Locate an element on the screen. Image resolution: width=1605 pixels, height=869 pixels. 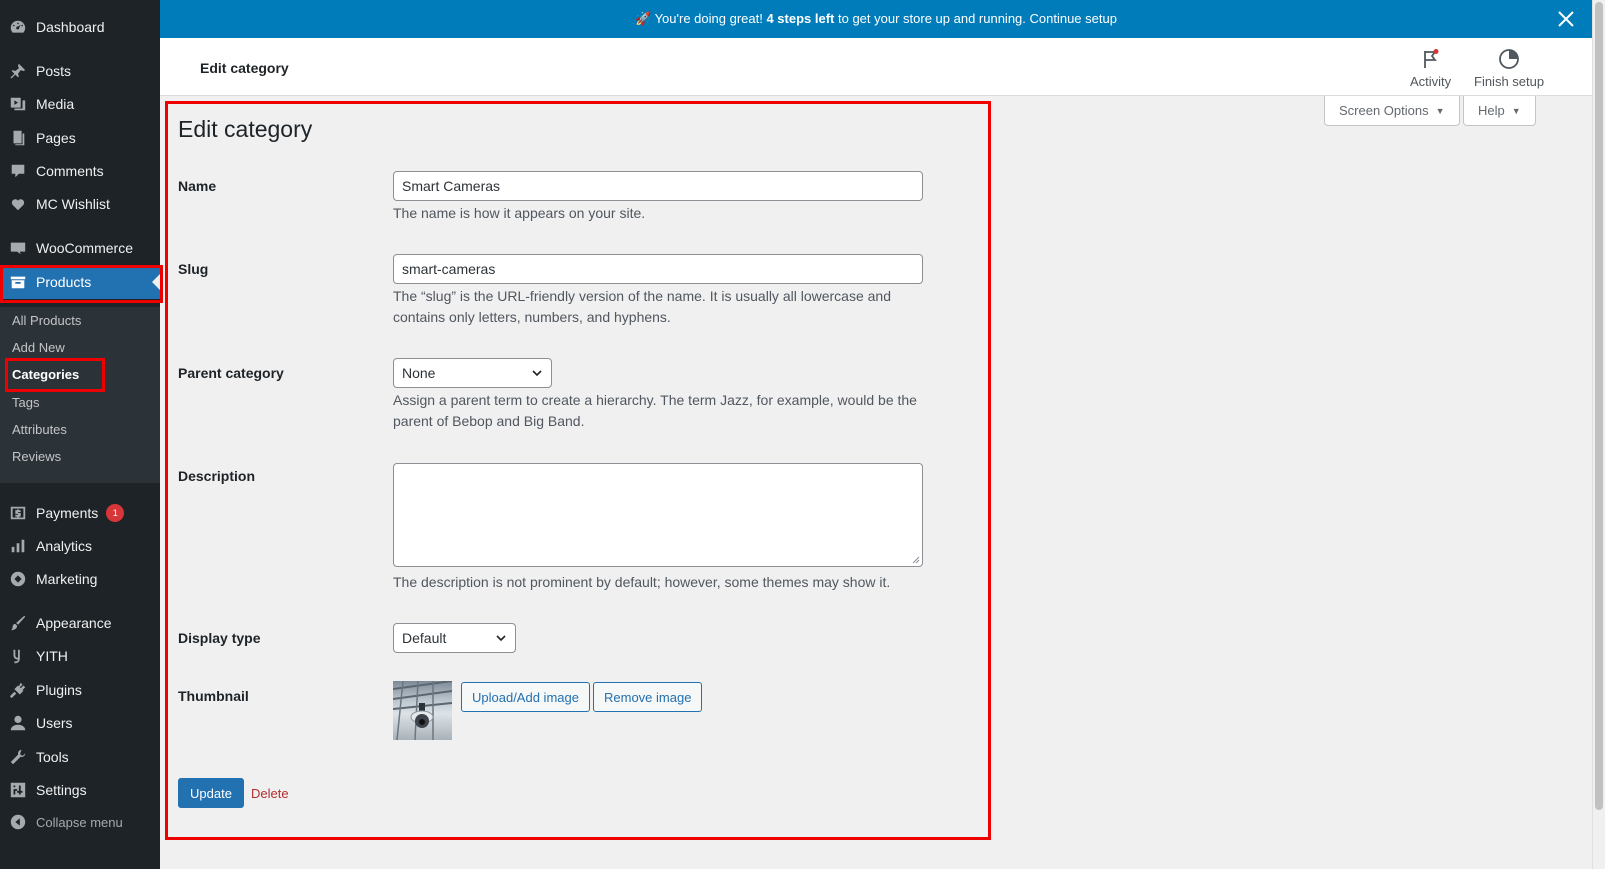
display-type-select: Default is located at coordinates (454, 638).